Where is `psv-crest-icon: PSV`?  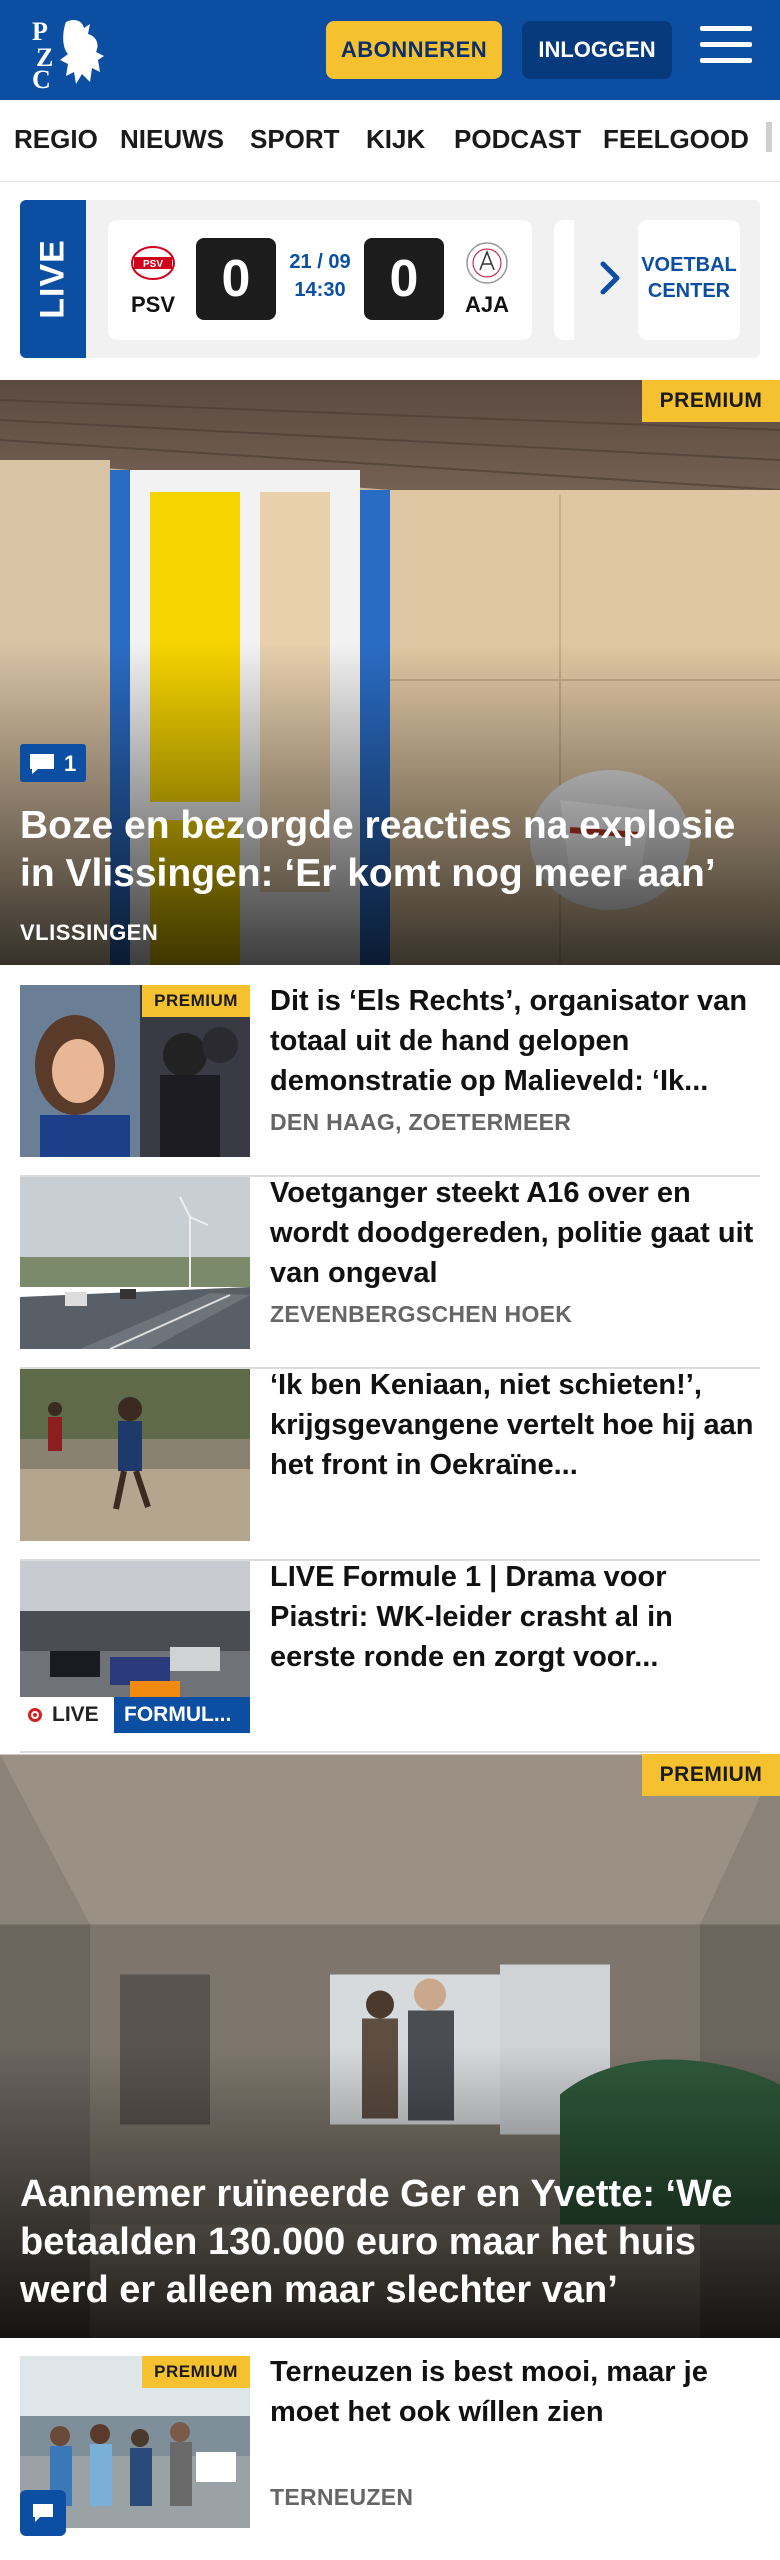 psv-crest-icon: PSV is located at coordinates (153, 263).